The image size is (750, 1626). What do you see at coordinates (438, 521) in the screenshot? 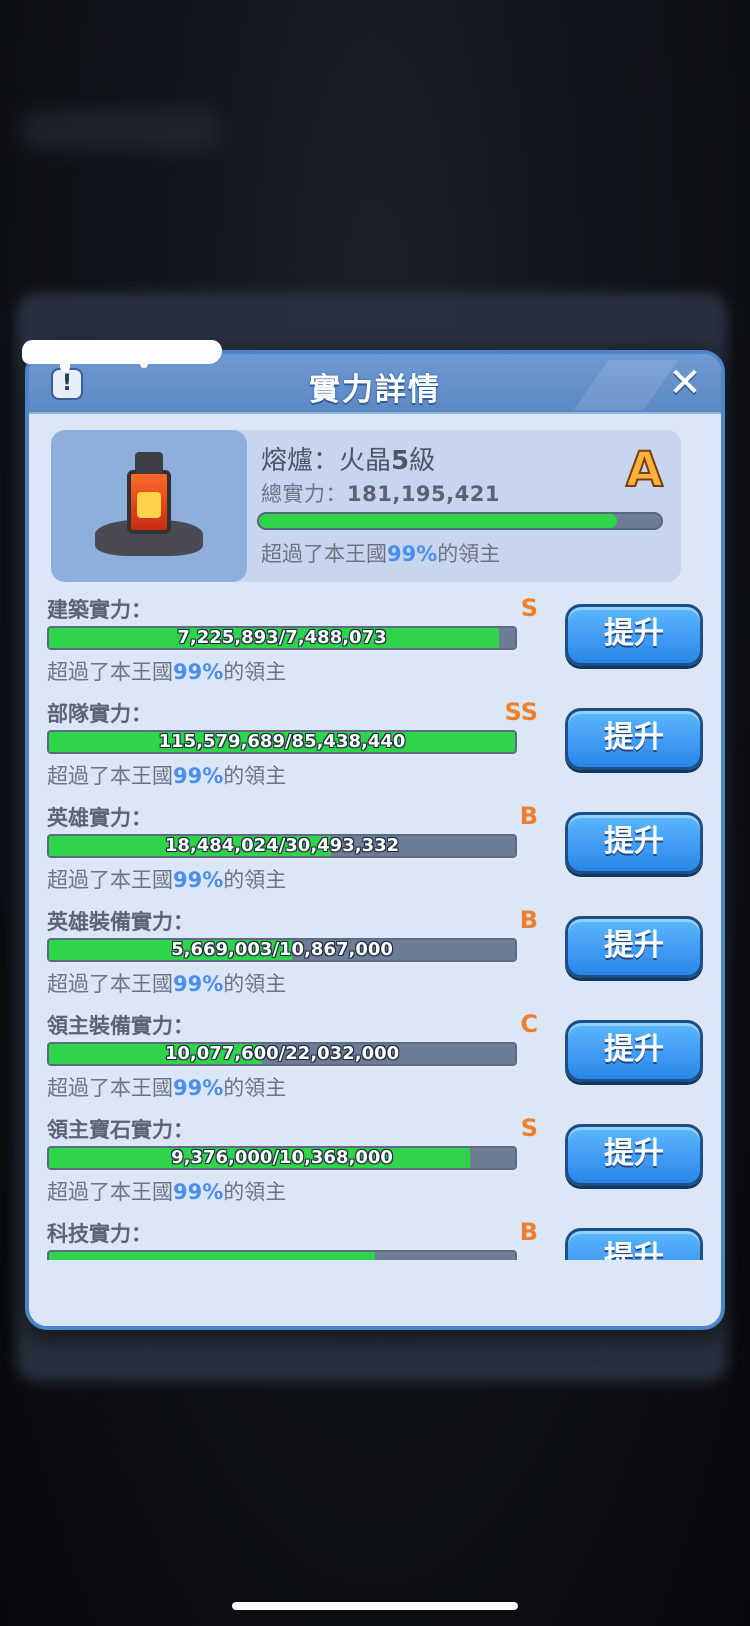
I see `summary-progress-fill` at bounding box center [438, 521].